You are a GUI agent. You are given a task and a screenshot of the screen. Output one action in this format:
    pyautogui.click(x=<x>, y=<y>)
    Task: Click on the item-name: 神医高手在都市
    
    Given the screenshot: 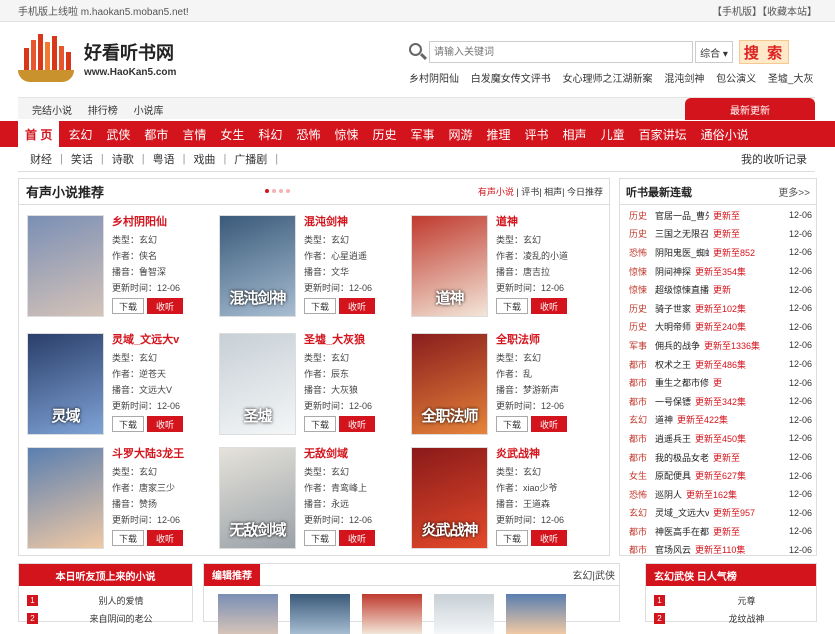 What is the action you would take?
    pyautogui.click(x=682, y=531)
    